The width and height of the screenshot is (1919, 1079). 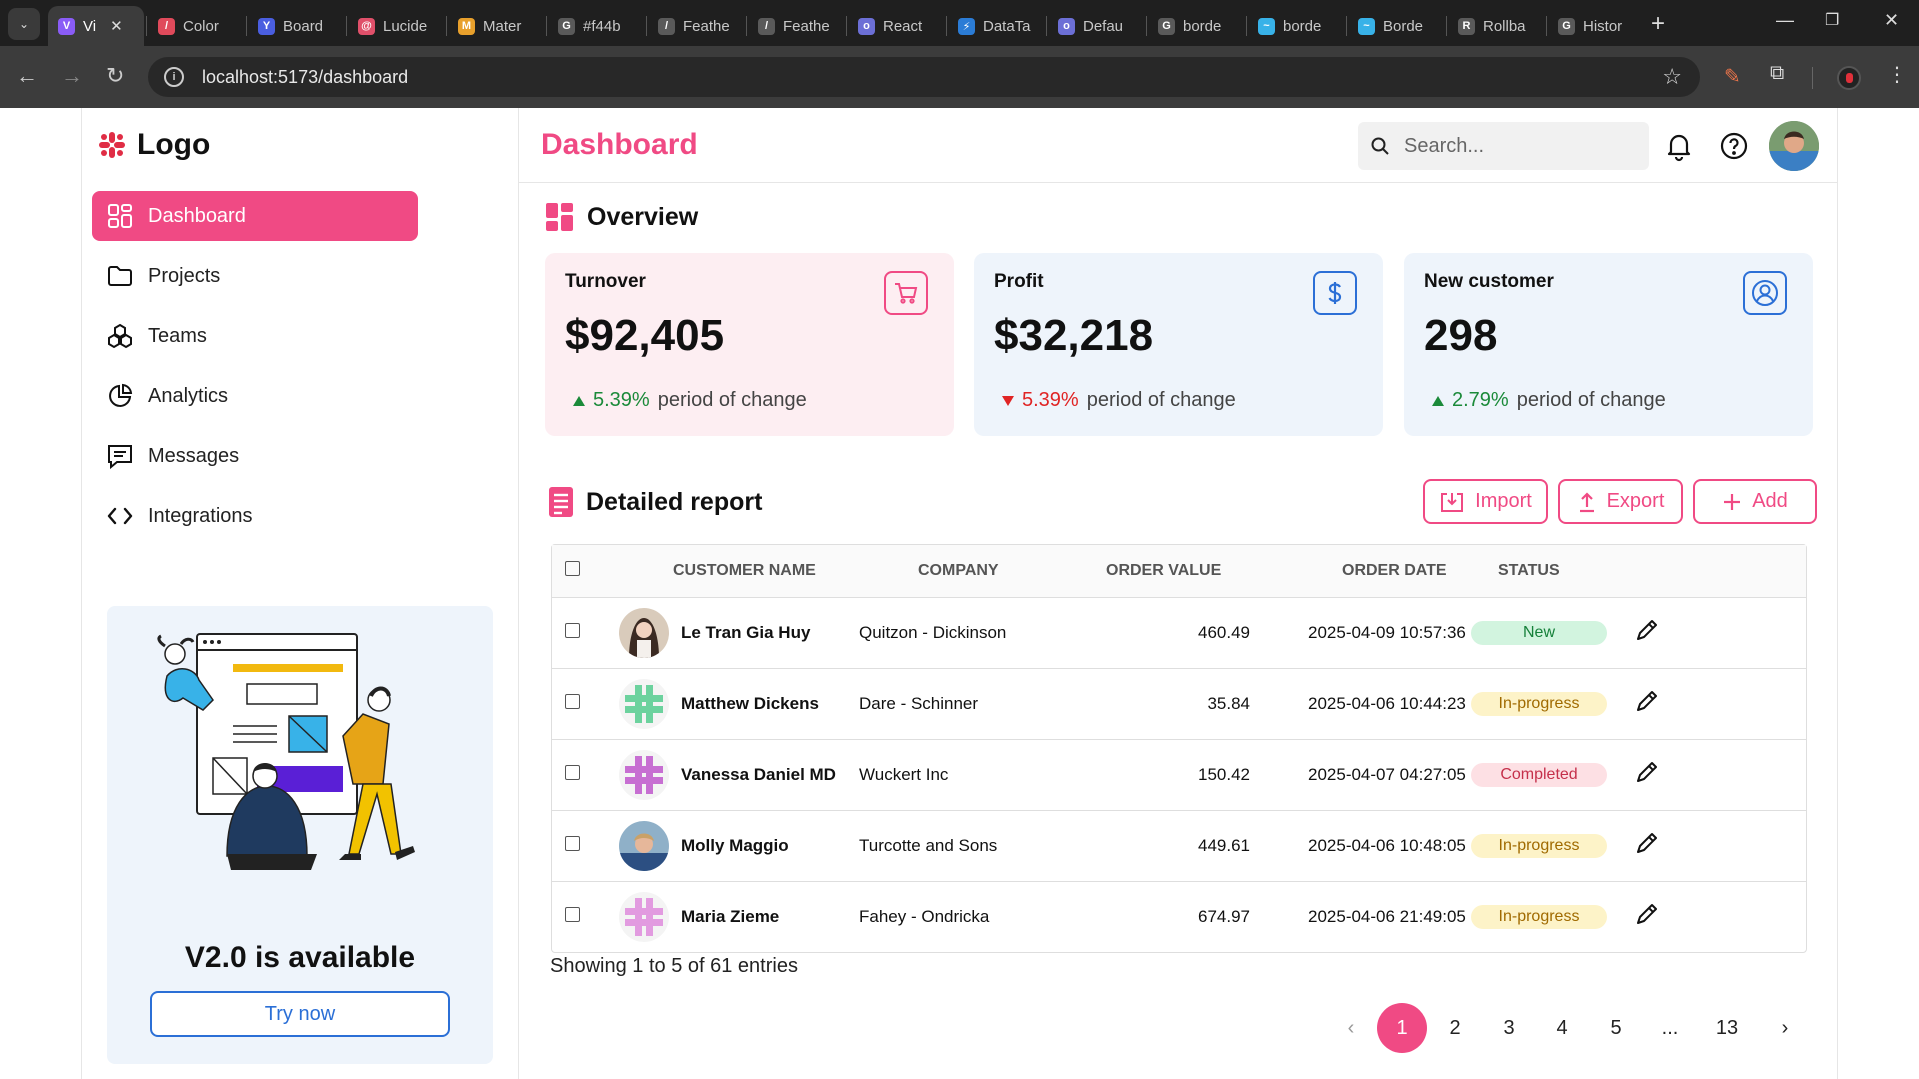 I want to click on back-arrow-icon: ←, so click(x=27, y=76).